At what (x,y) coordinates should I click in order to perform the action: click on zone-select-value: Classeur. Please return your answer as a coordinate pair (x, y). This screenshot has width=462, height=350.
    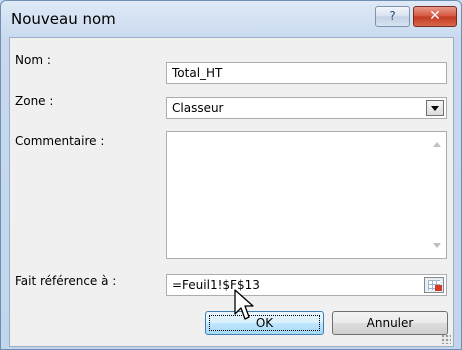
    Looking at the image, I should click on (198, 108).